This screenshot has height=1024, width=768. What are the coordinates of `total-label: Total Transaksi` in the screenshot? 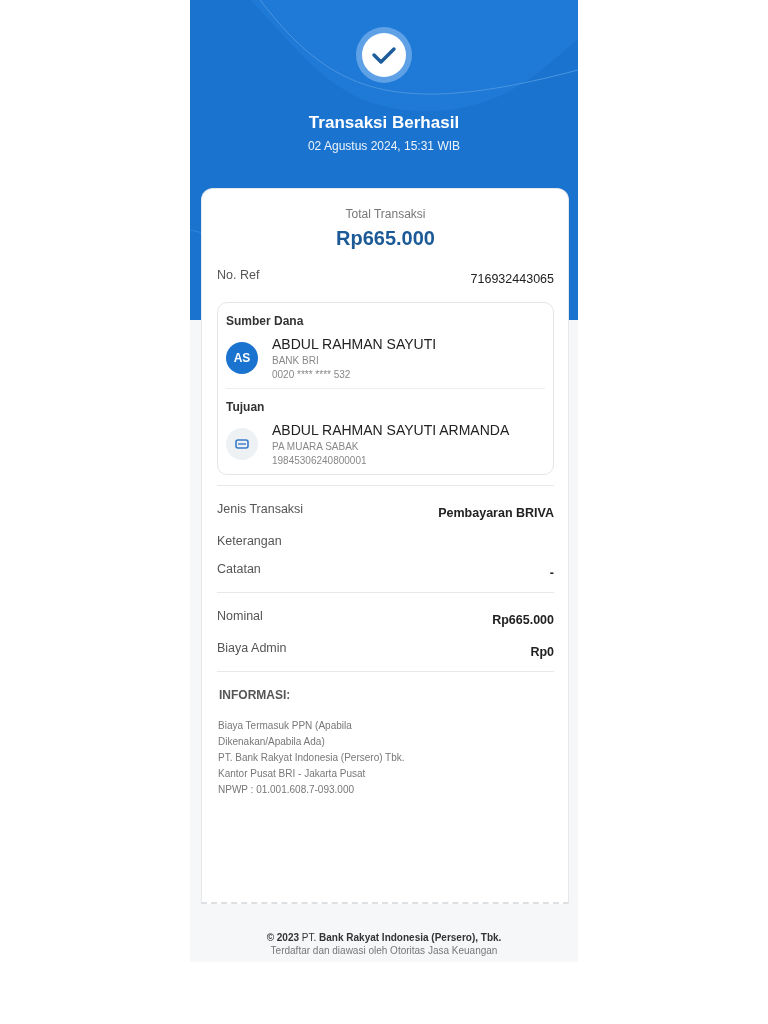 It's located at (385, 214).